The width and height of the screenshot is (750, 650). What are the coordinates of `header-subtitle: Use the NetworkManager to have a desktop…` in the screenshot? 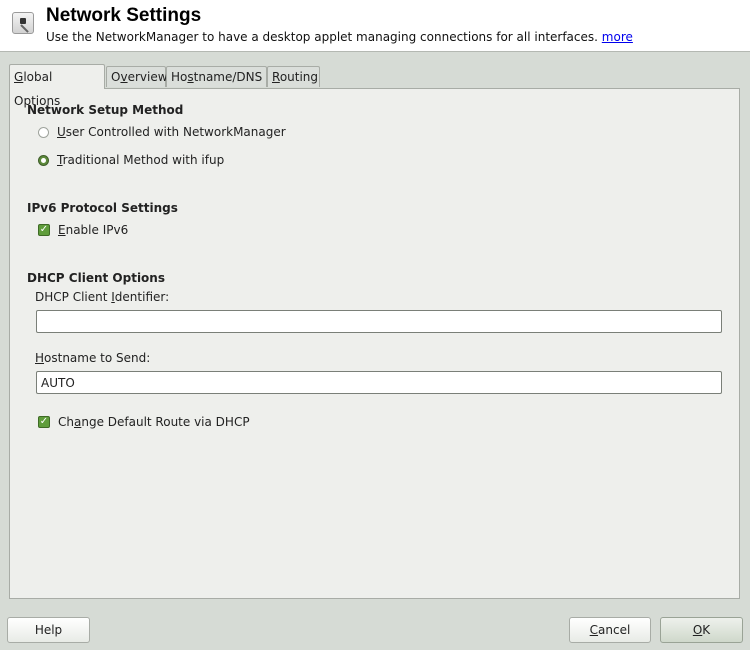 It's located at (339, 37).